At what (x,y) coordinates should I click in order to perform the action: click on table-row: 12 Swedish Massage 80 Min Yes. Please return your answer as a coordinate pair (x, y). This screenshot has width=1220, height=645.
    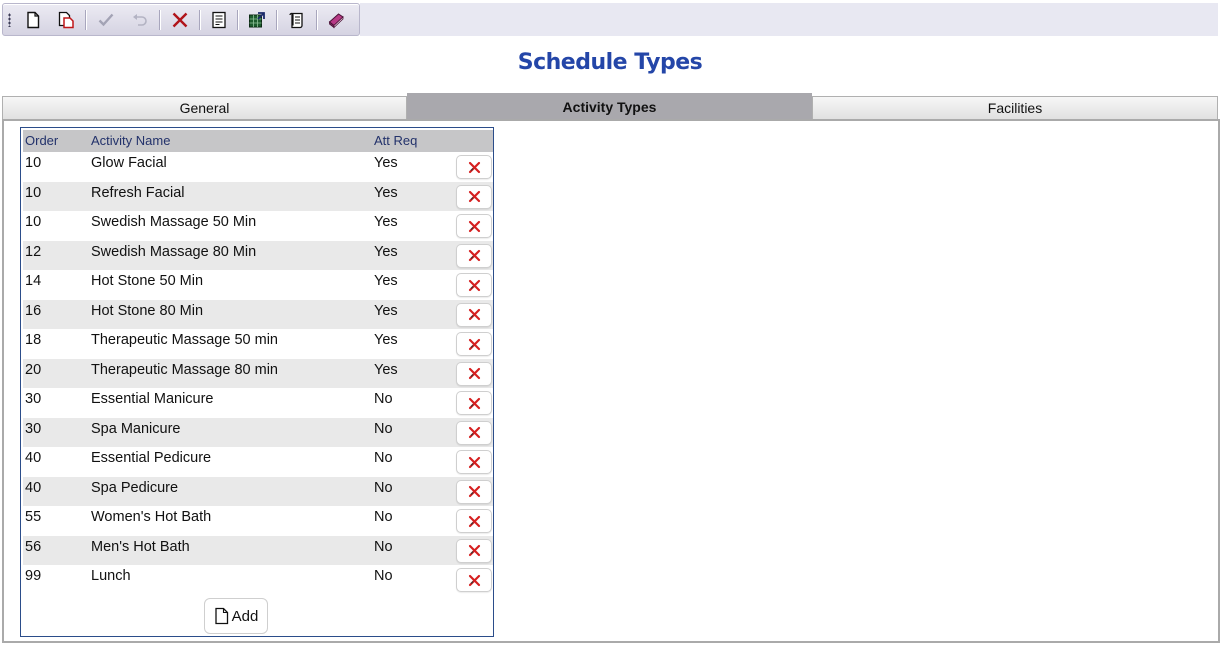
    Looking at the image, I should click on (258, 255).